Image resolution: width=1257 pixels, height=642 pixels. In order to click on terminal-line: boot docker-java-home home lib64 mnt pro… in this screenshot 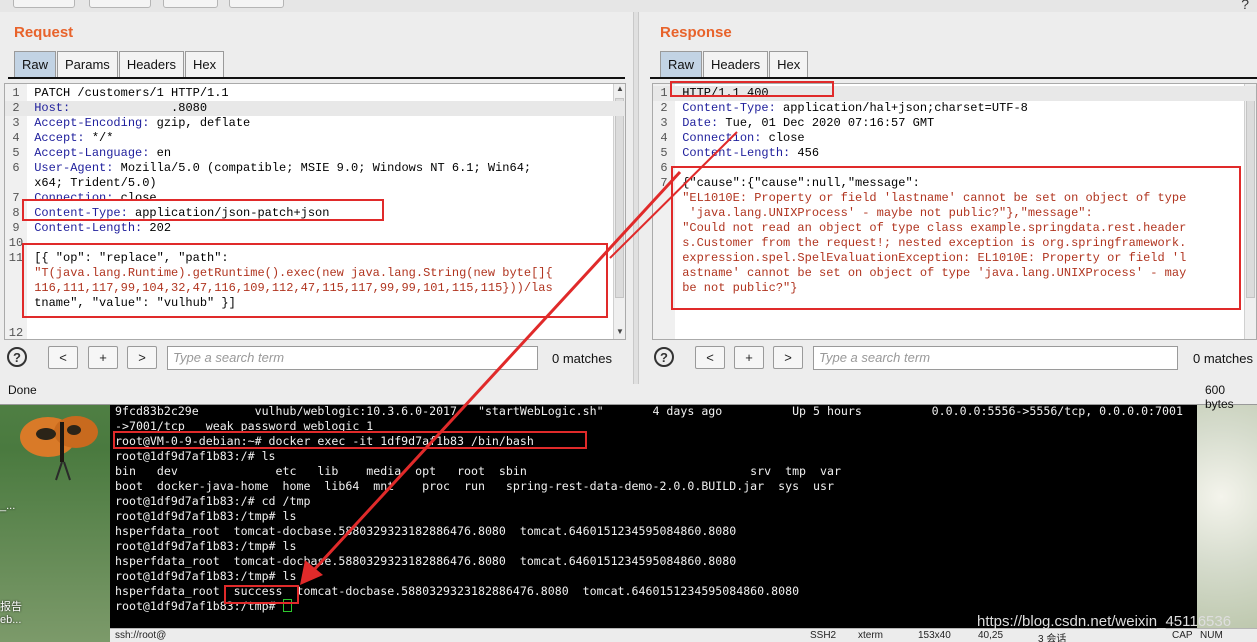, I will do `click(474, 486)`.